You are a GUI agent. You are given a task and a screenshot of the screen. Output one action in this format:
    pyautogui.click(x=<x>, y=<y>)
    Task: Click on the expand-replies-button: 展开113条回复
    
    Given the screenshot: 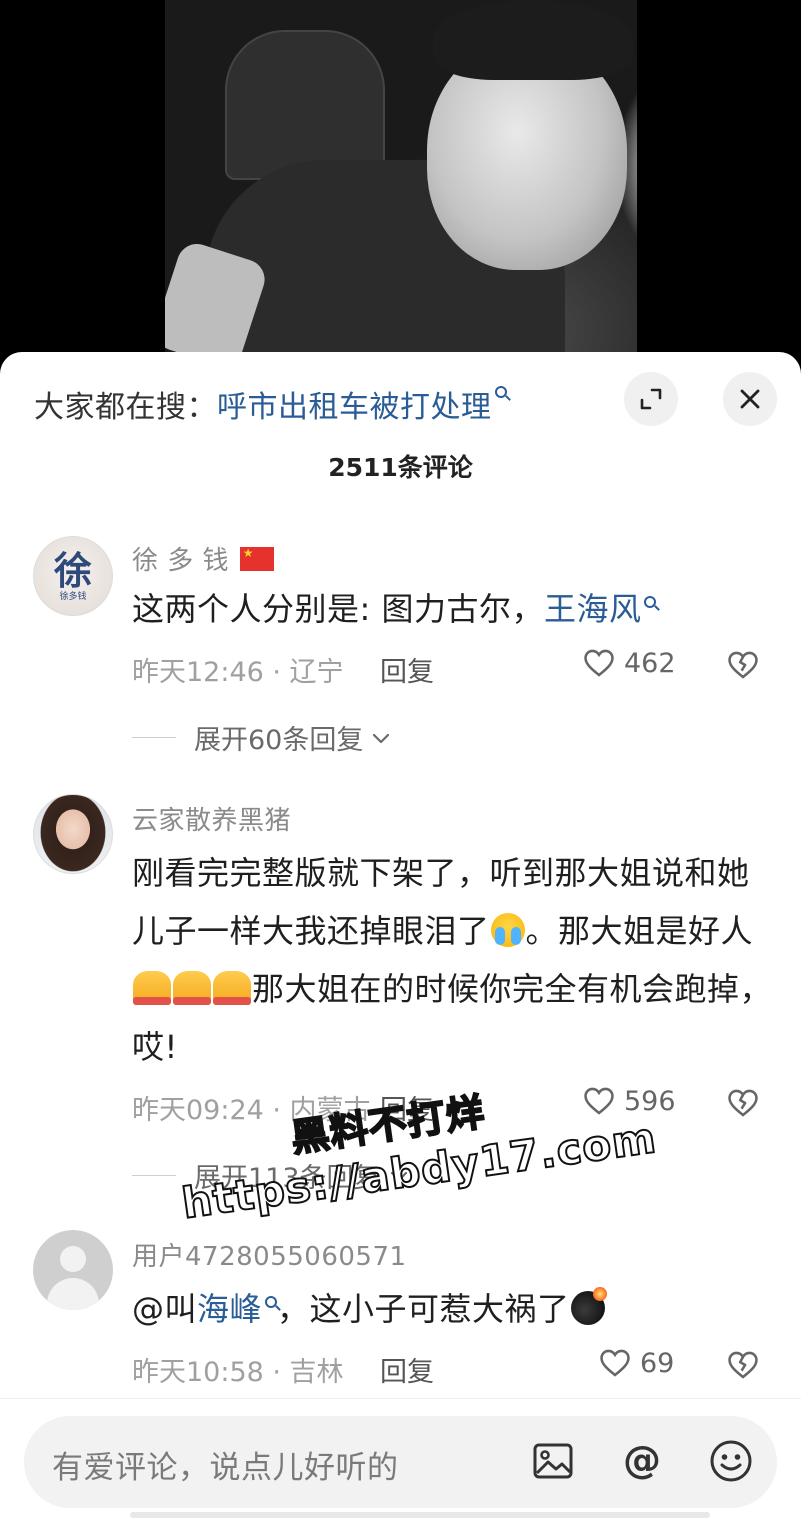 What is the action you would take?
    pyautogui.click(x=271, y=1175)
    